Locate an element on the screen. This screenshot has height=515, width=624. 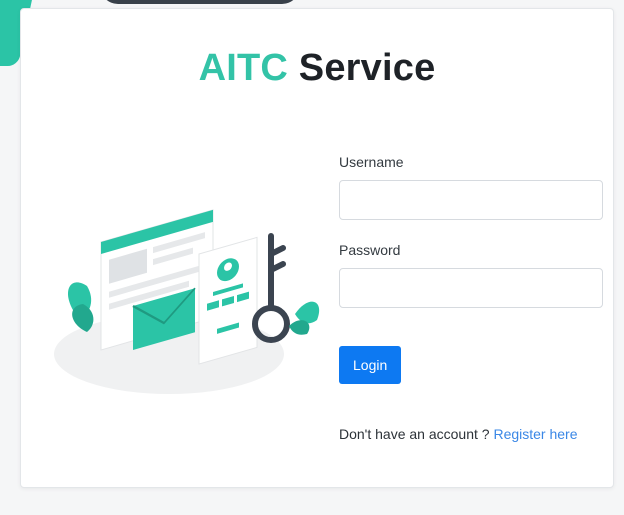
password-input is located at coordinates (471, 288).